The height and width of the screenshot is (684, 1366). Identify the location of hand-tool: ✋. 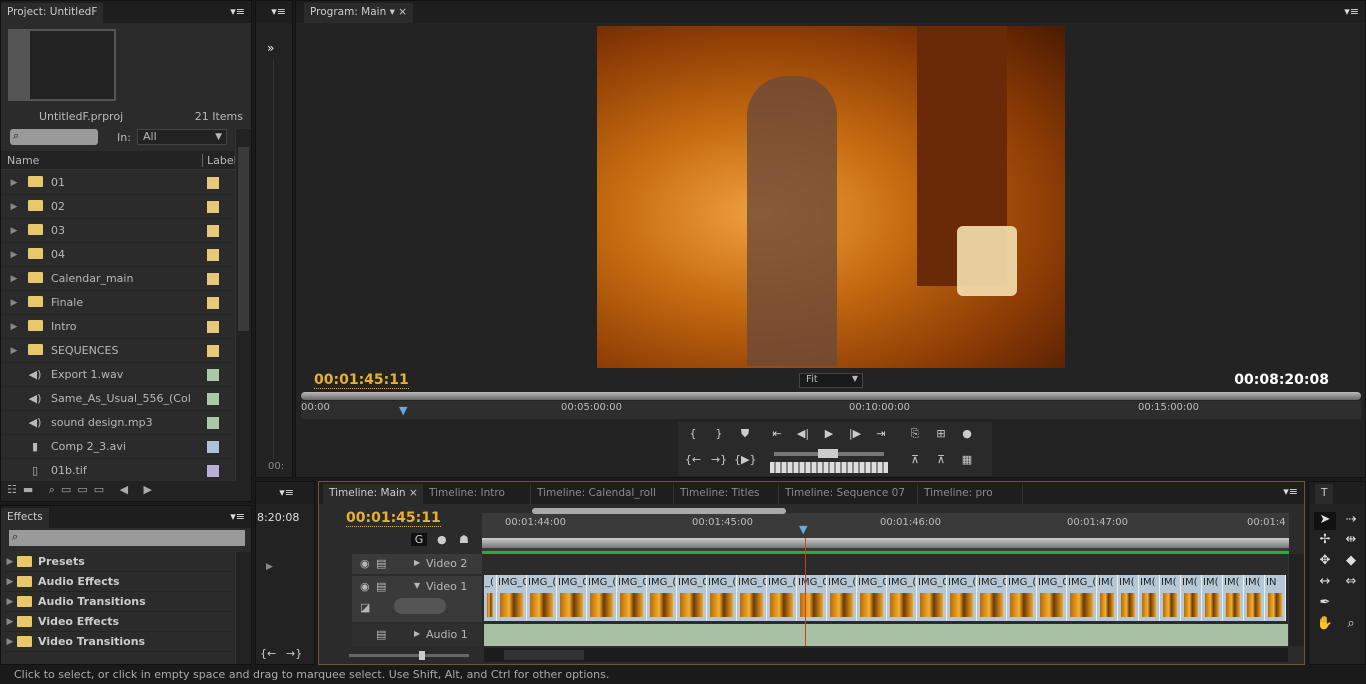
(1325, 625).